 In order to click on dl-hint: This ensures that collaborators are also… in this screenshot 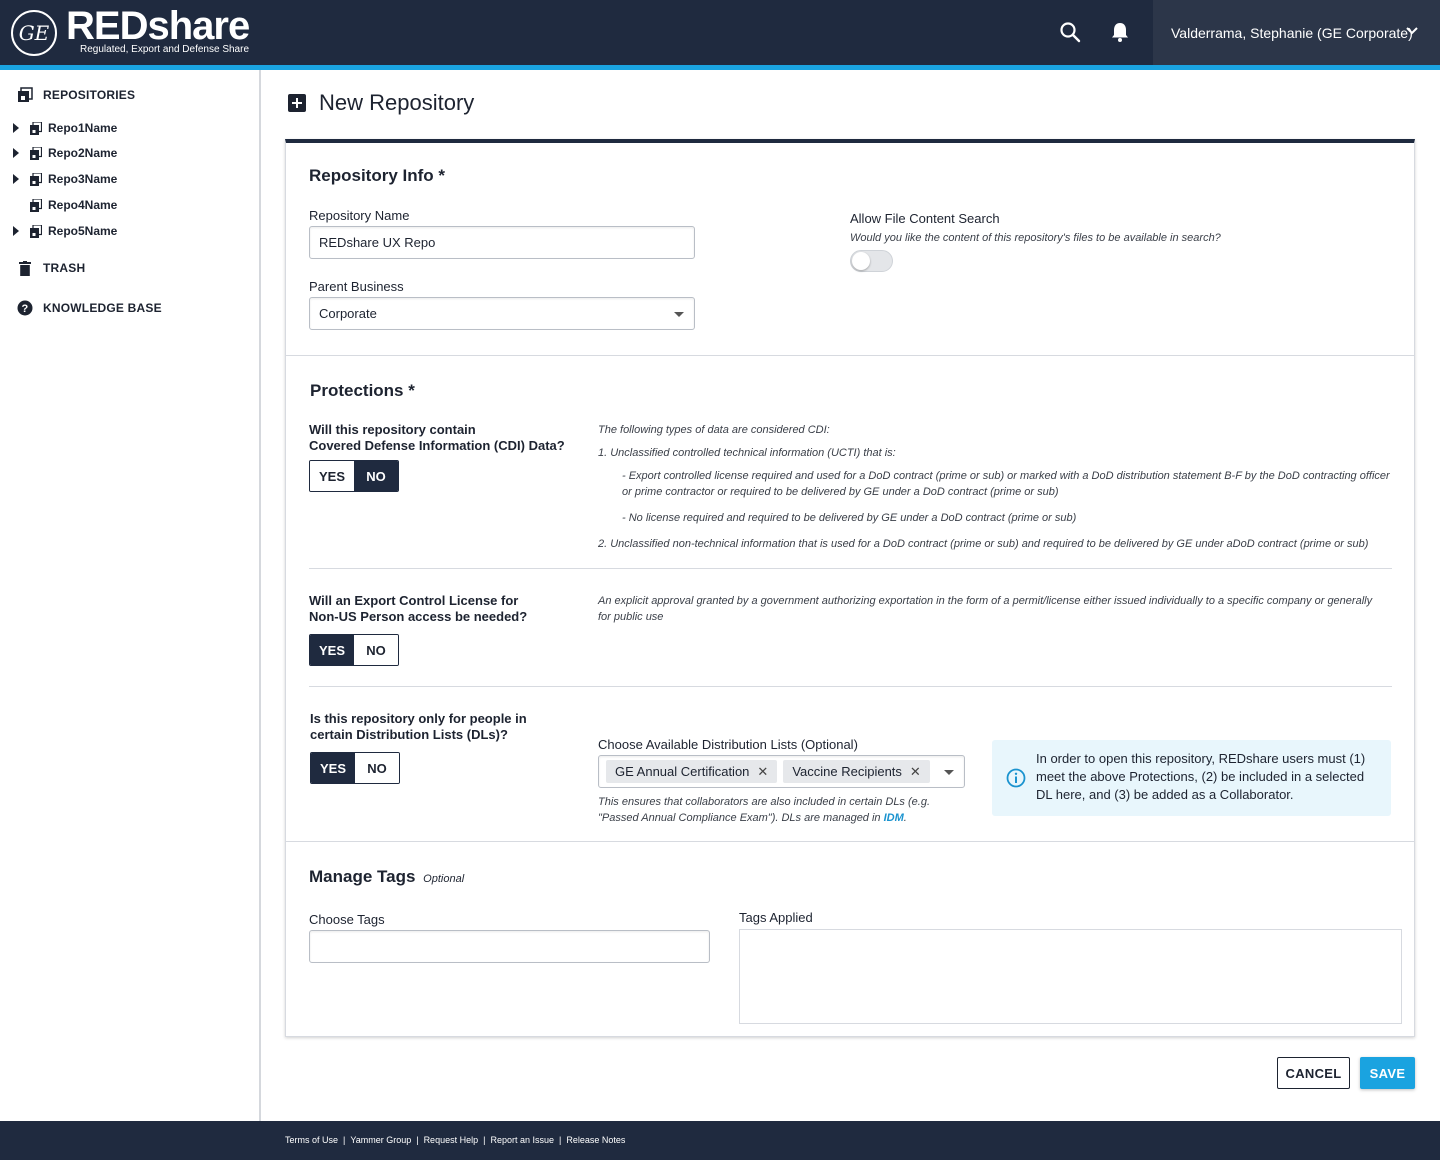, I will do `click(778, 810)`.